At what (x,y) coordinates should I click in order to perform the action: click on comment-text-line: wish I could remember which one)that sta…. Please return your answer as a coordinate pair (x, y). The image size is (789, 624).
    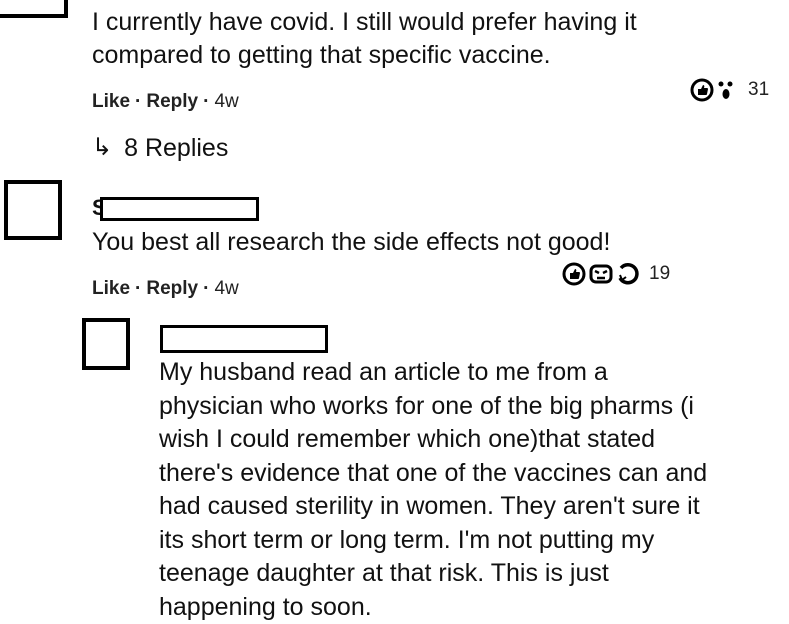
    Looking at the image, I should click on (407, 440).